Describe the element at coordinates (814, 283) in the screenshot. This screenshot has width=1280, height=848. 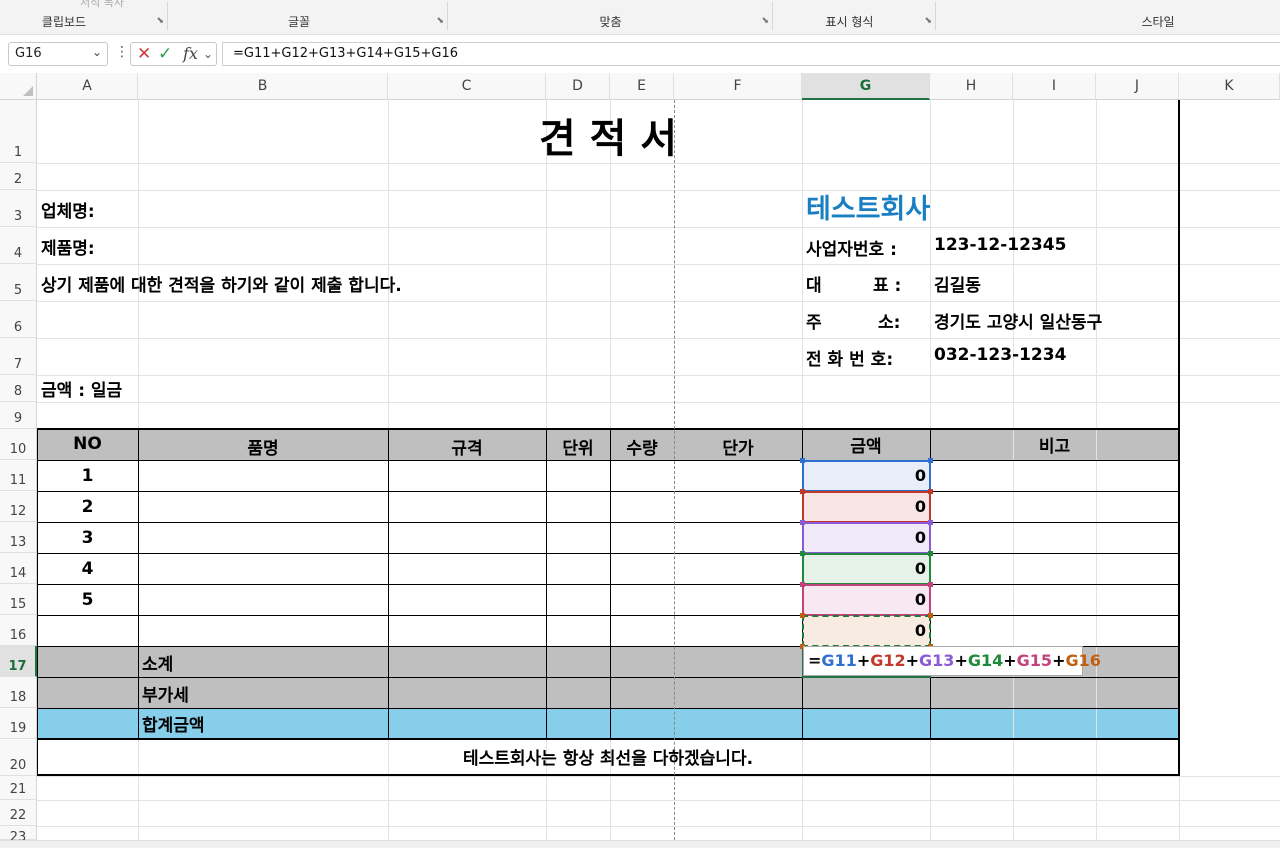
I see `ceo-label: 대` at that location.